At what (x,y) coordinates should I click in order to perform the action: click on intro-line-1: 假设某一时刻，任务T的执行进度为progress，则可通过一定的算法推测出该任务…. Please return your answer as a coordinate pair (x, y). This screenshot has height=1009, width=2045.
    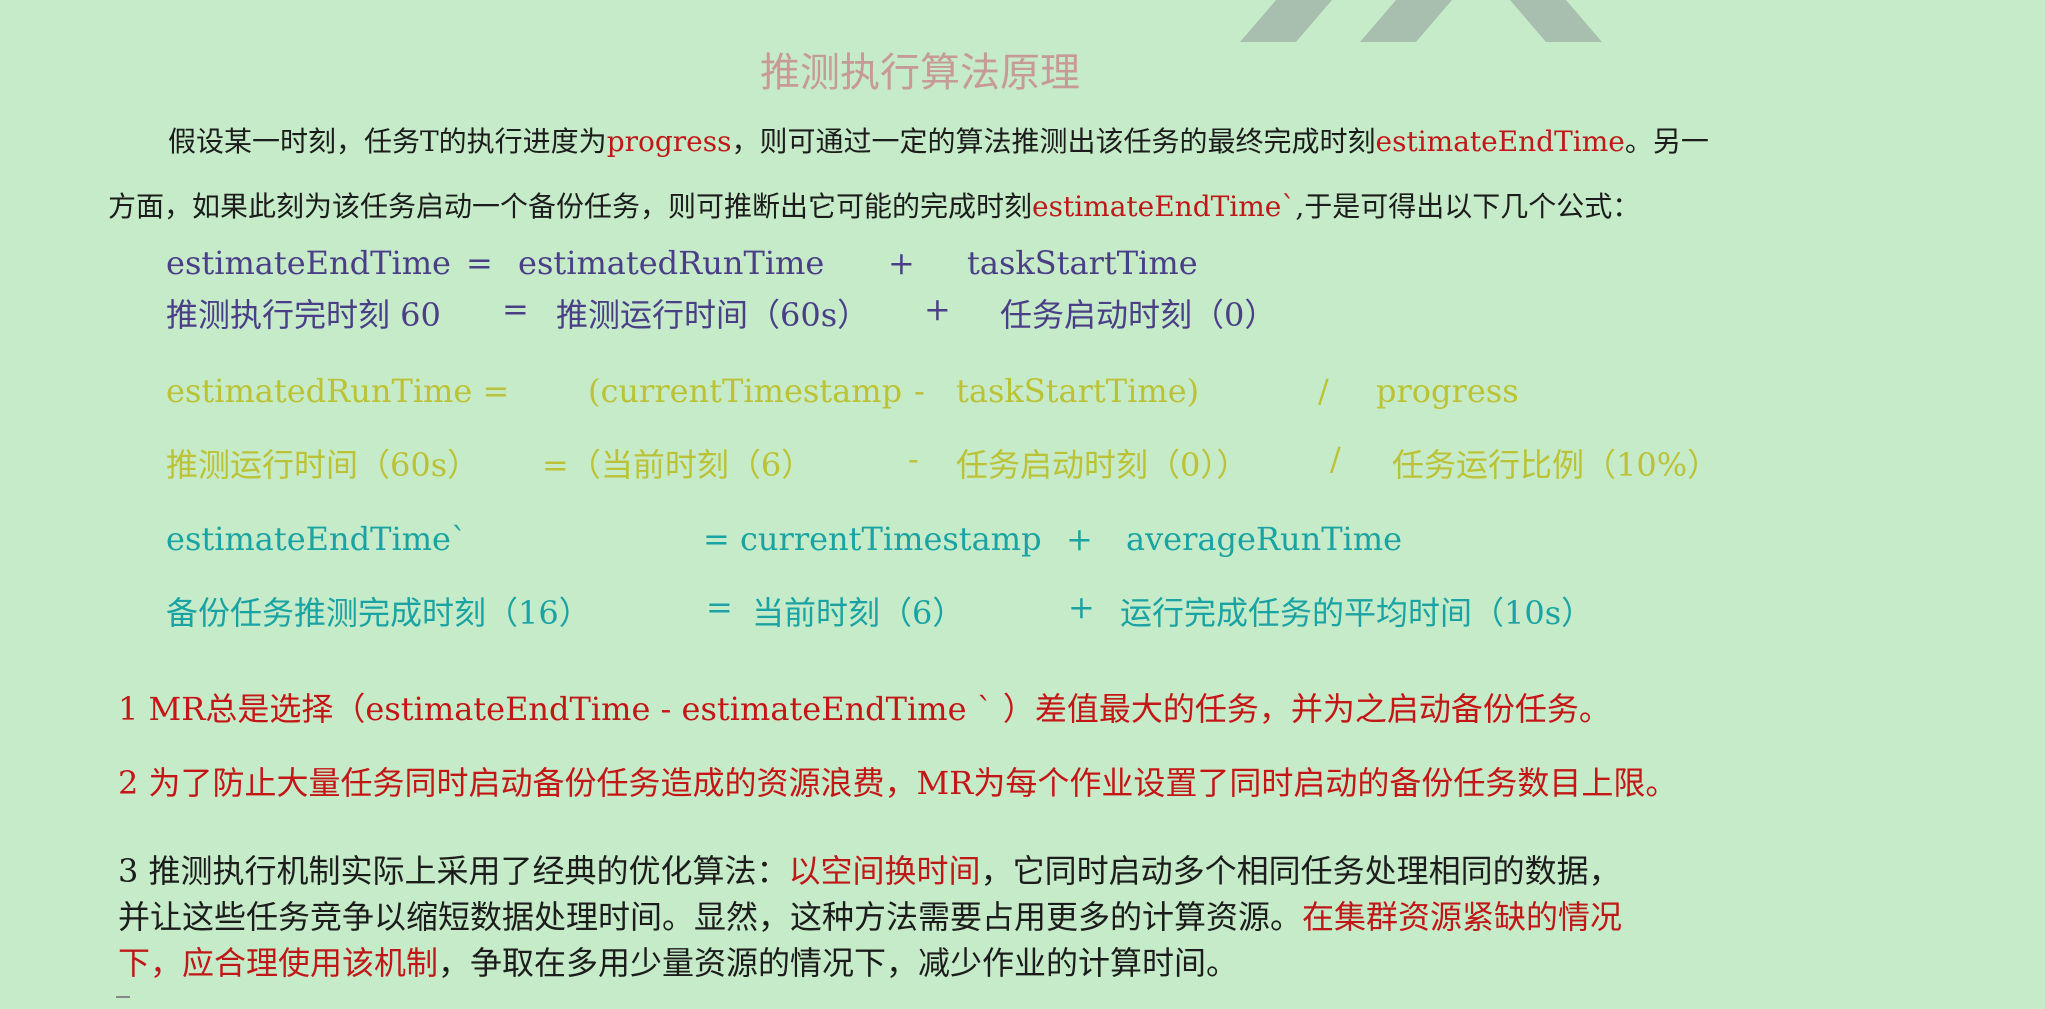
    Looking at the image, I should click on (938, 140).